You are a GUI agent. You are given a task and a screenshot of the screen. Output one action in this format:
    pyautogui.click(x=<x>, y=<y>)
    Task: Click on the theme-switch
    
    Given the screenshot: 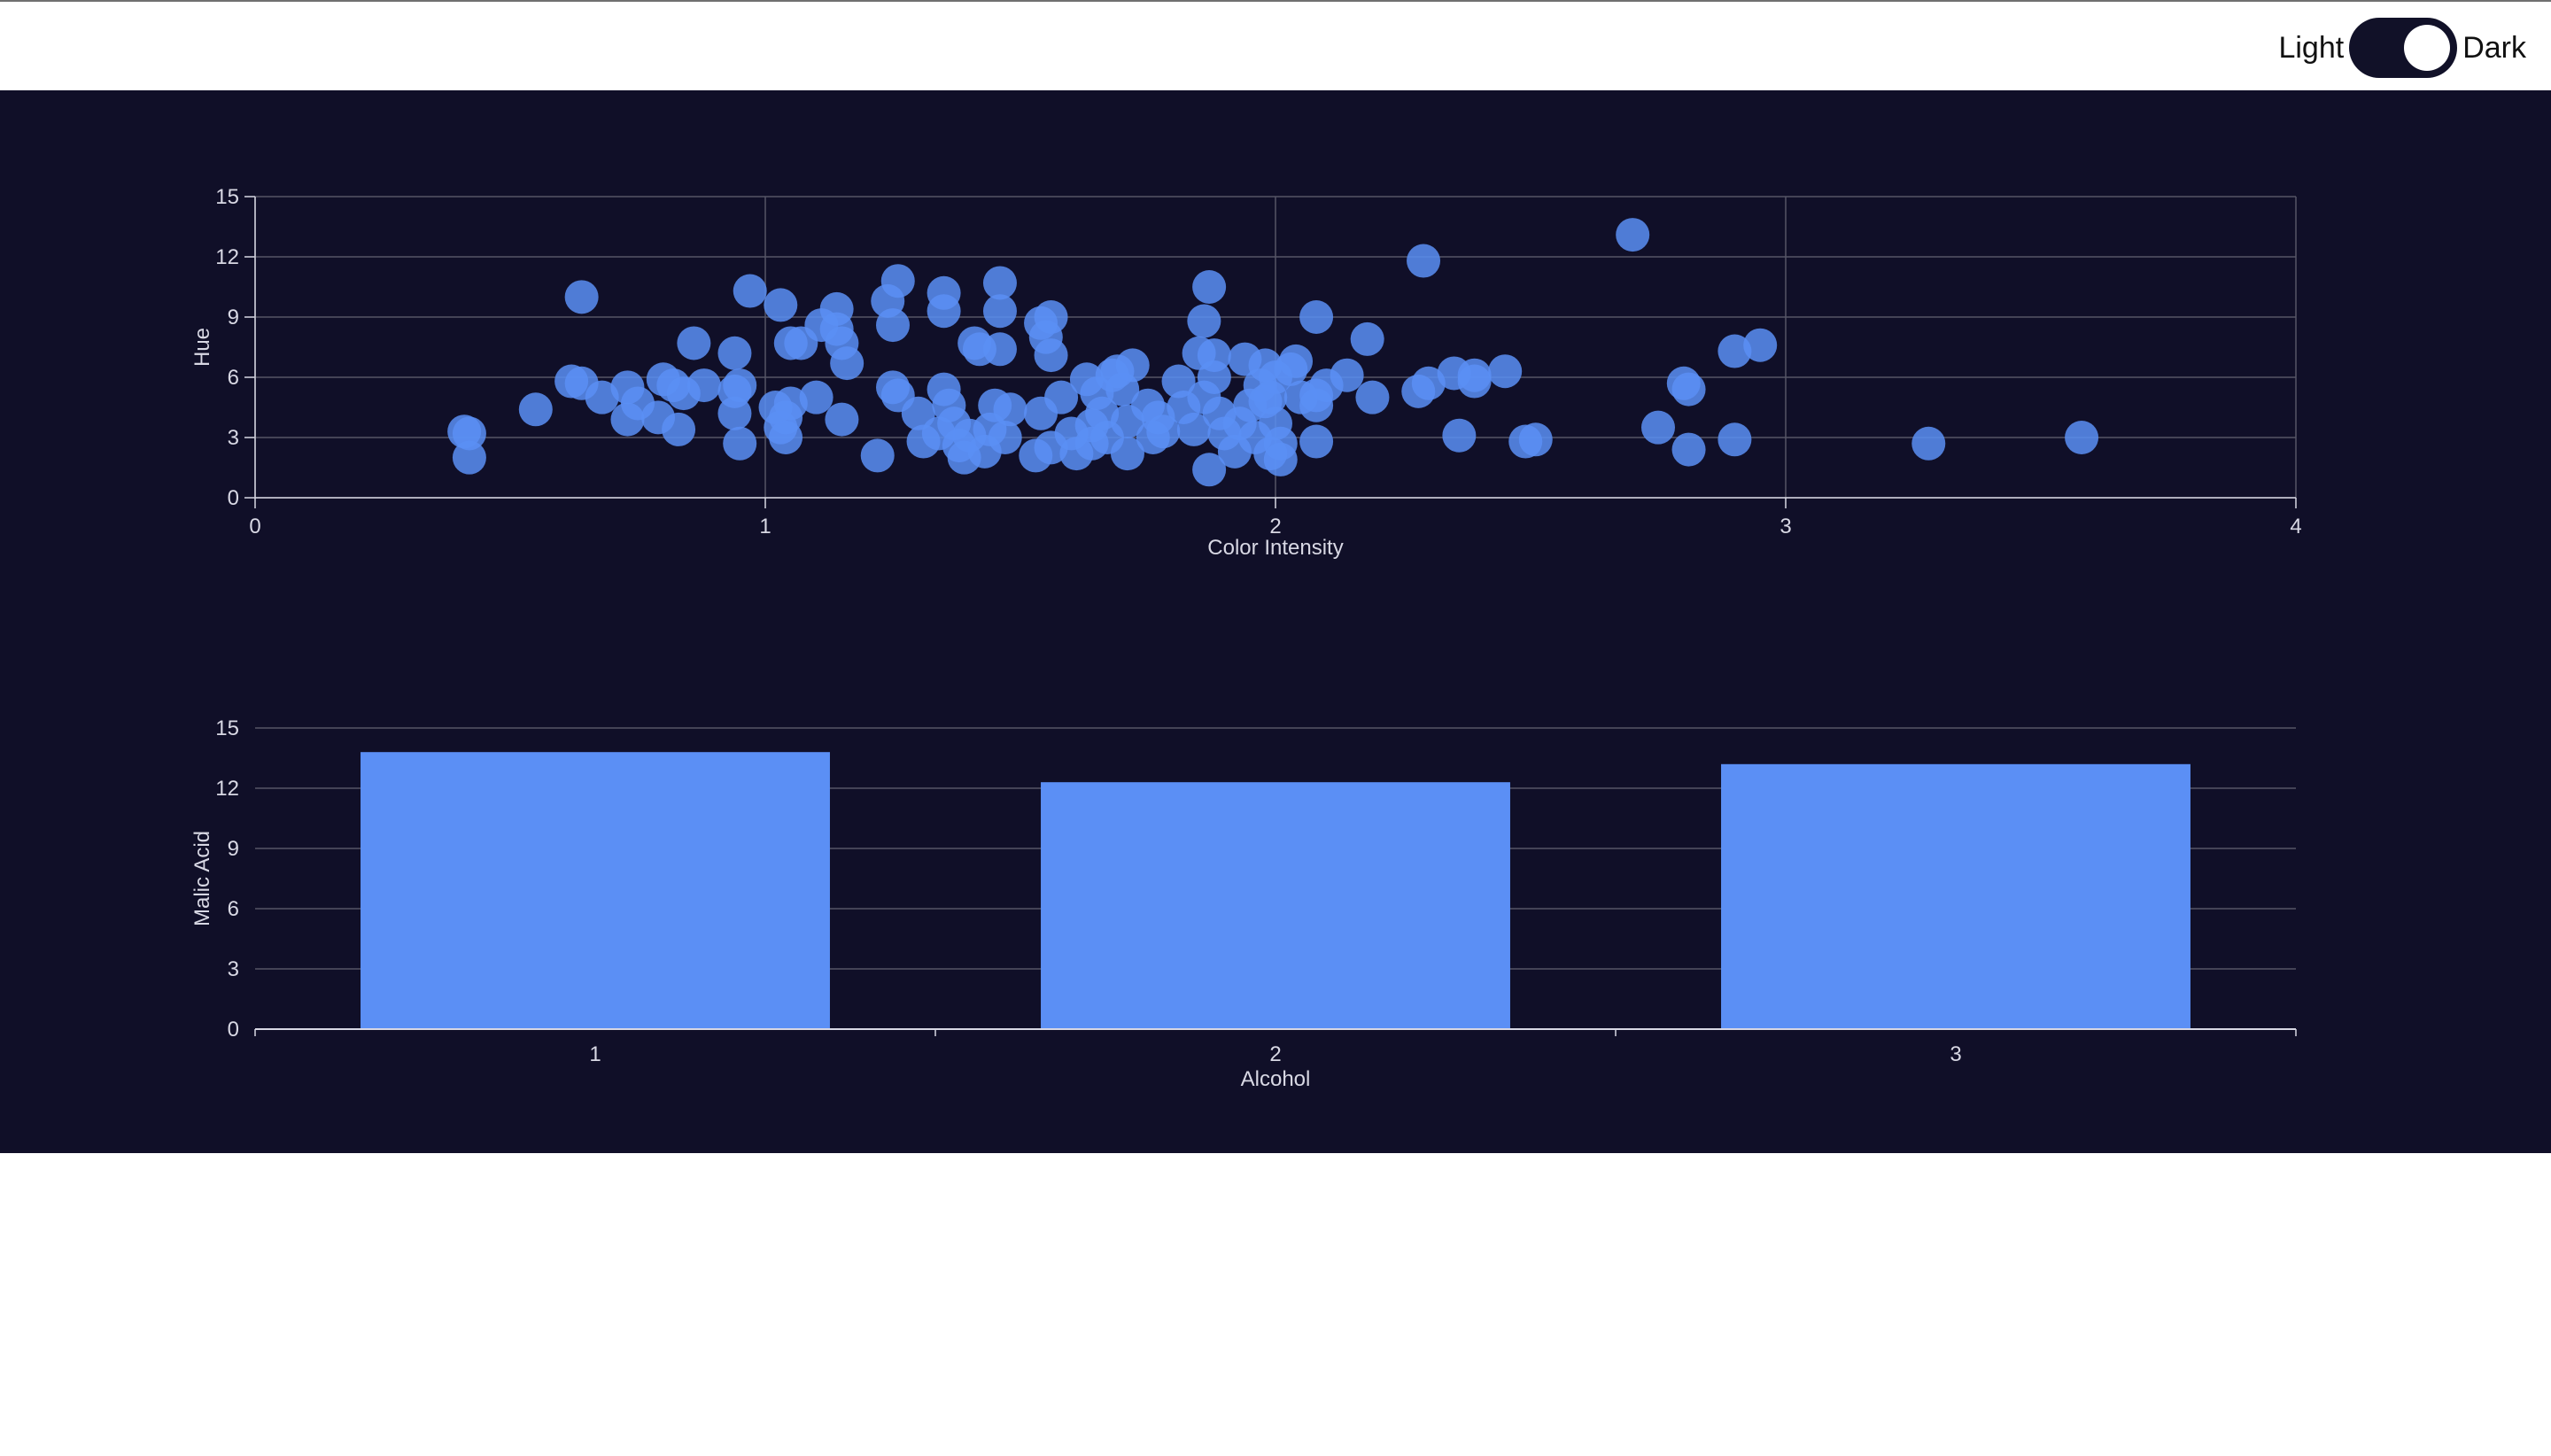 What is the action you would take?
    pyautogui.click(x=2404, y=48)
    